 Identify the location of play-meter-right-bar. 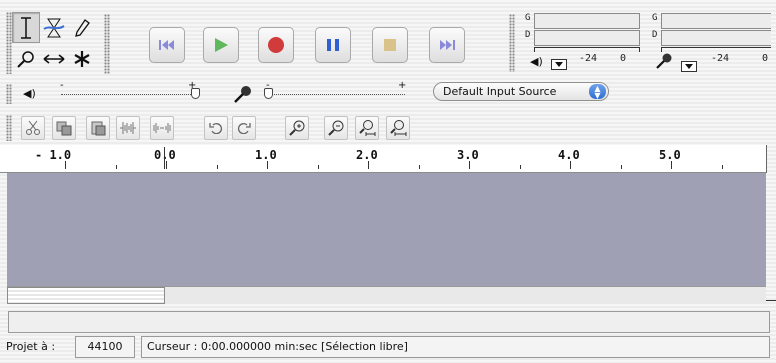
(587, 38).